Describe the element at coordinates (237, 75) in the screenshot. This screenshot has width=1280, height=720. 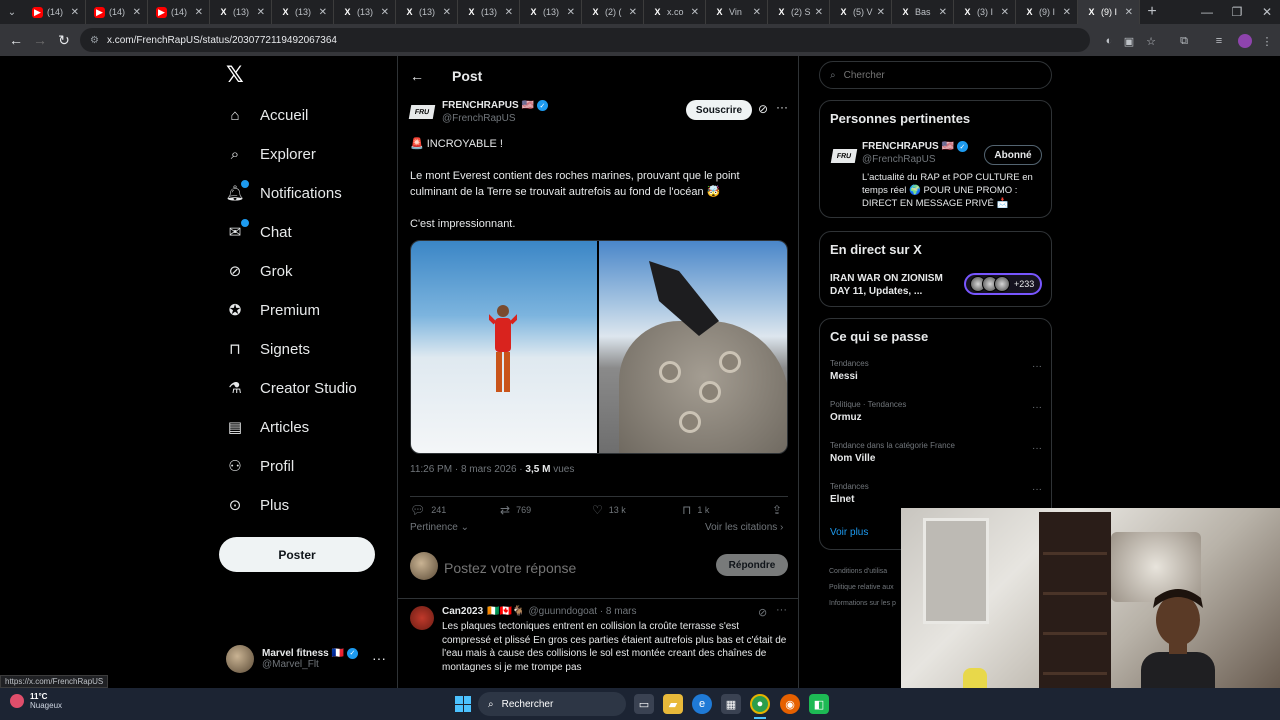
I see `x-logo-icon: 𝕏` at that location.